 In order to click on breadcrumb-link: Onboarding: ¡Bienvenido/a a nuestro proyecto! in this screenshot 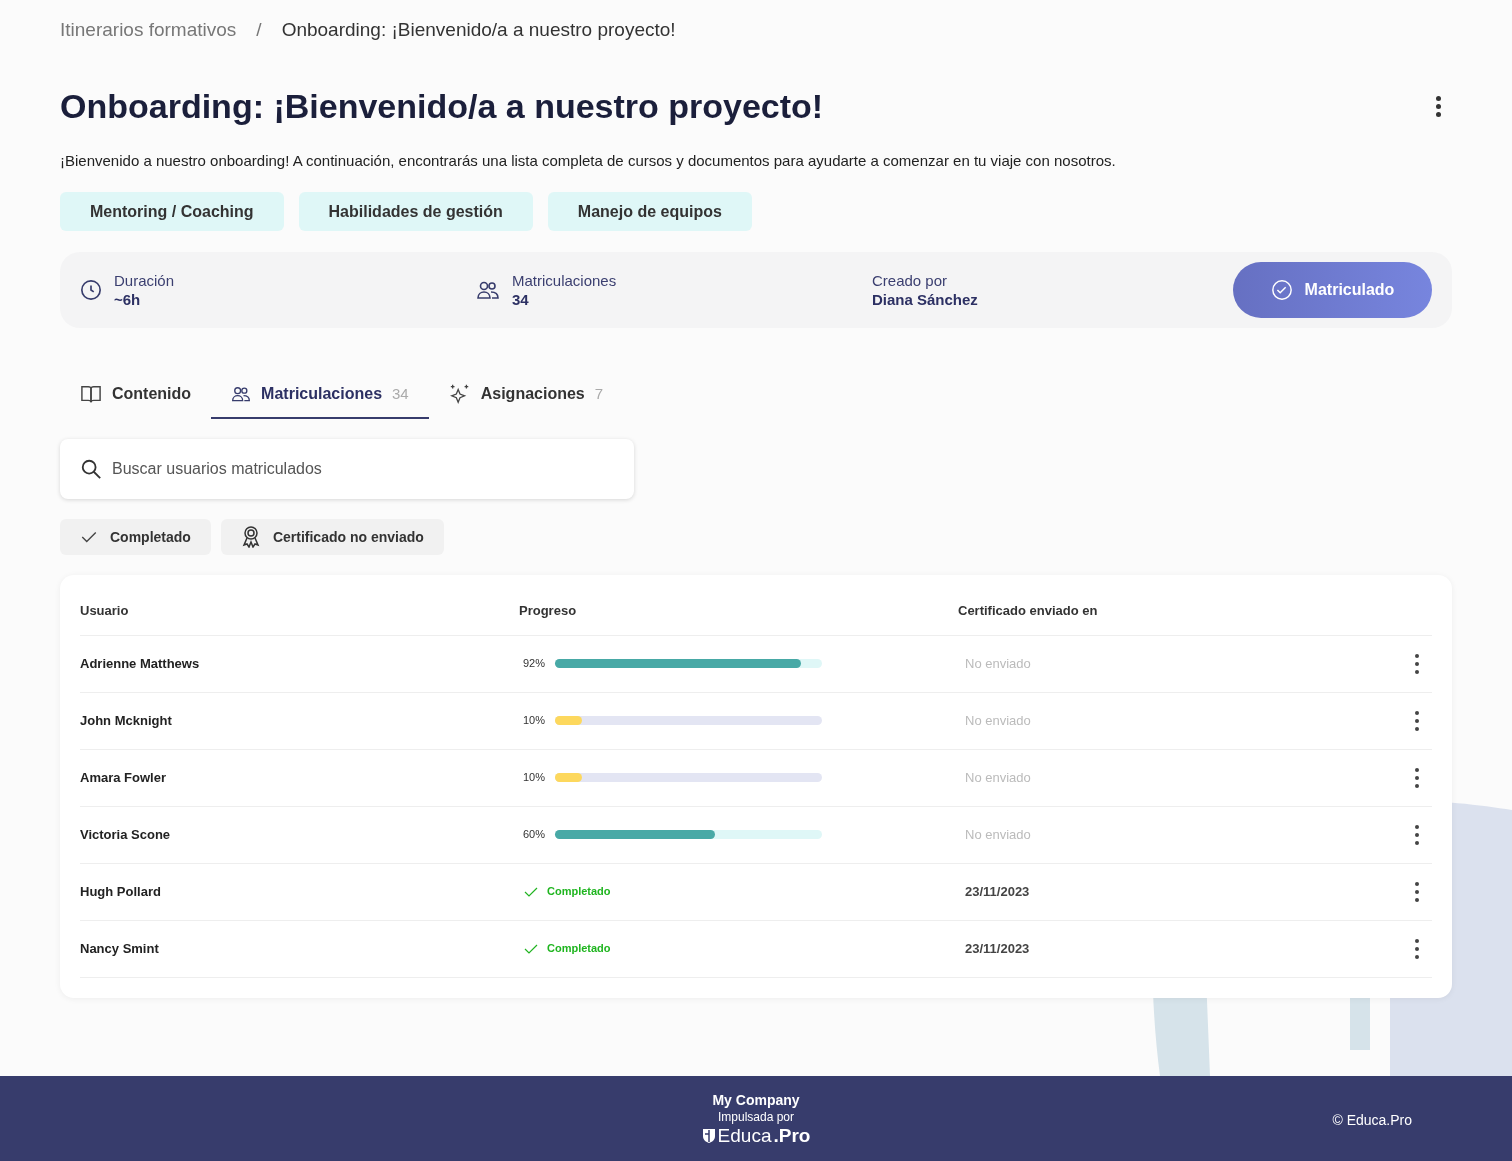, I will do `click(478, 30)`.